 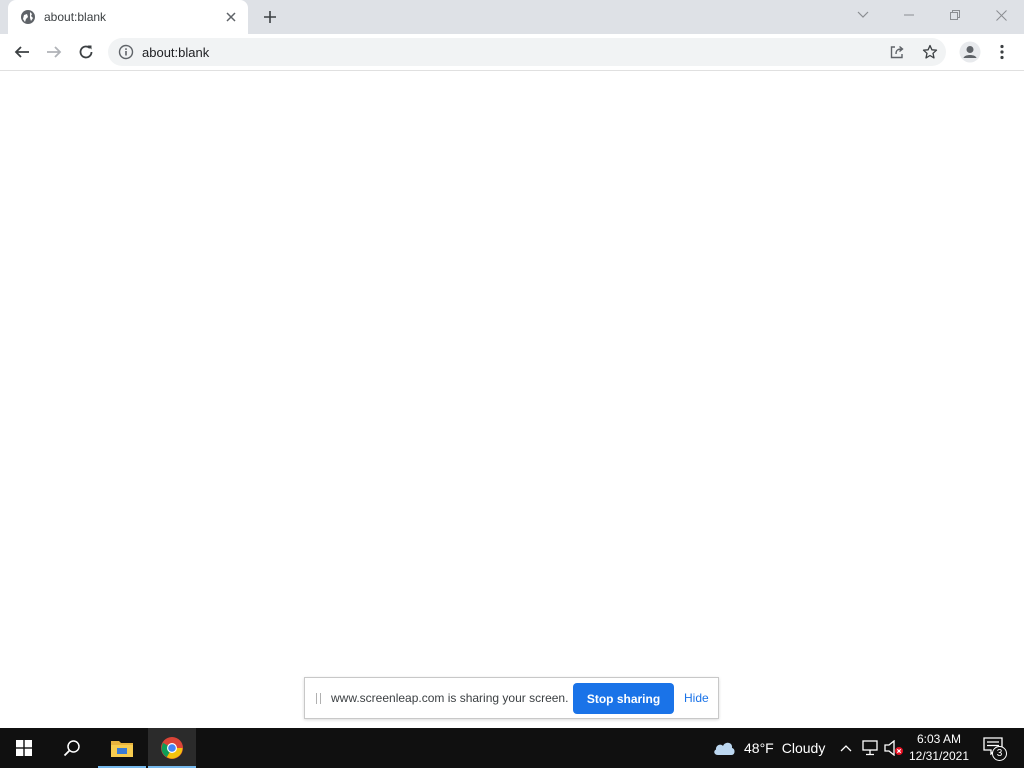 I want to click on share-page-button, so click(x=897, y=52).